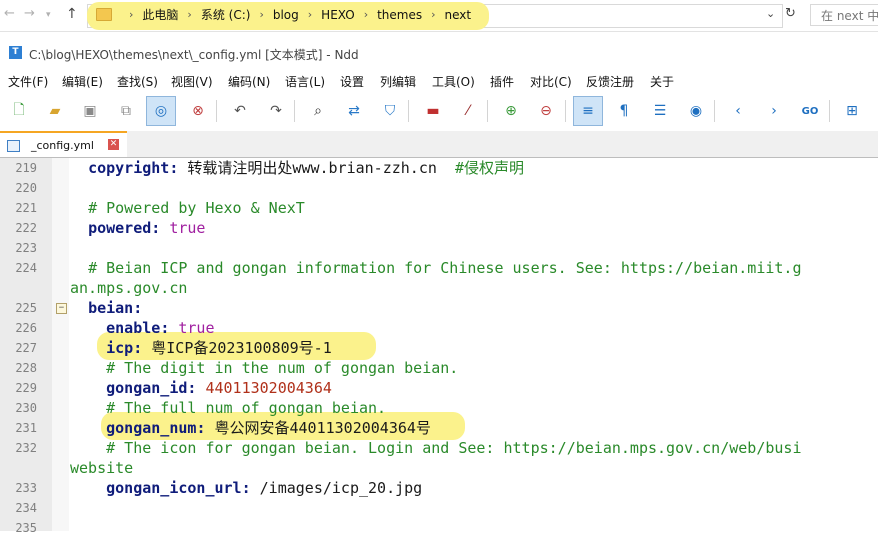 The width and height of the screenshot is (878, 538). Describe the element at coordinates (26, 368) in the screenshot. I see `line-number: 228` at that location.